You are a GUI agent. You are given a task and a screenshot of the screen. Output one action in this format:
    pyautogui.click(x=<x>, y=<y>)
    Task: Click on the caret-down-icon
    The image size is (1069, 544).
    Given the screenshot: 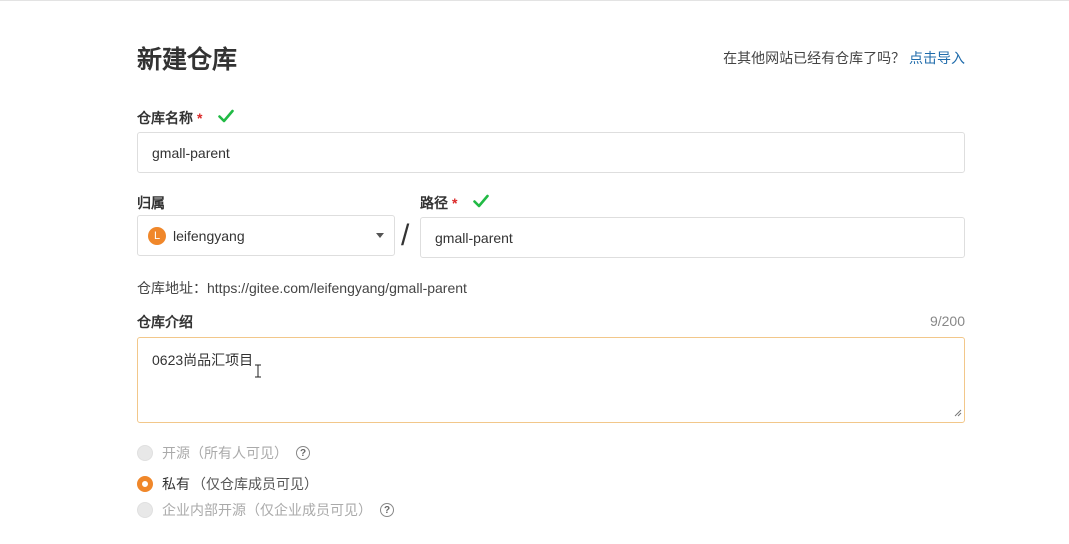 What is the action you would take?
    pyautogui.click(x=380, y=235)
    